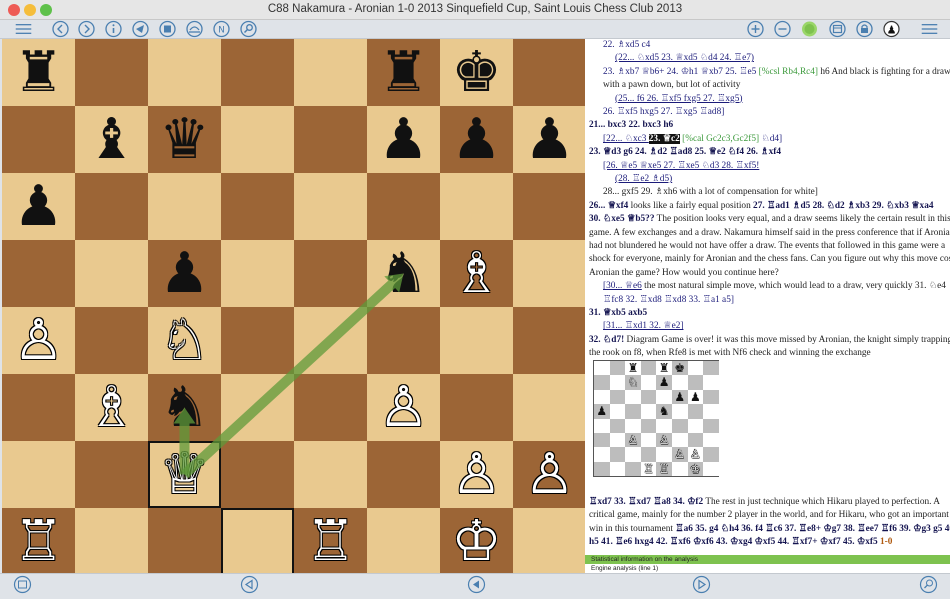  What do you see at coordinates (549, 206) in the screenshot?
I see `square-h6` at bounding box center [549, 206].